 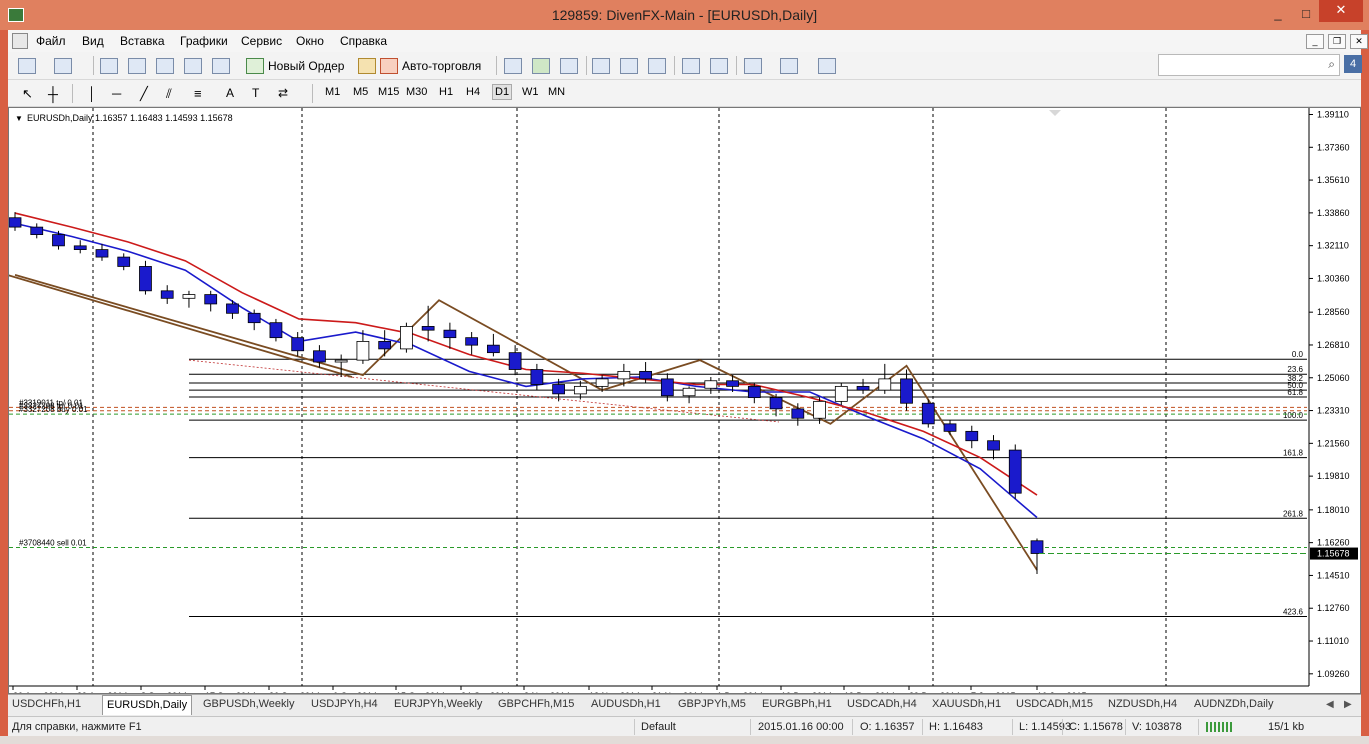 What do you see at coordinates (261, 41) in the screenshot?
I see `menu-tools: Сервис` at bounding box center [261, 41].